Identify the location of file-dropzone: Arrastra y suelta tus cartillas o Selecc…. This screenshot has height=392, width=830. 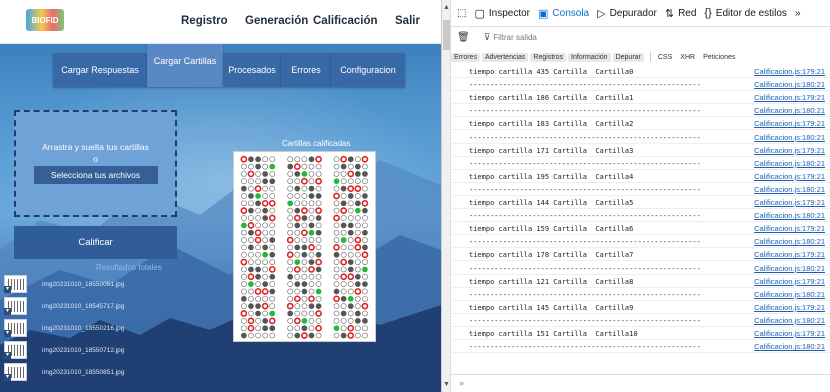
(95, 163).